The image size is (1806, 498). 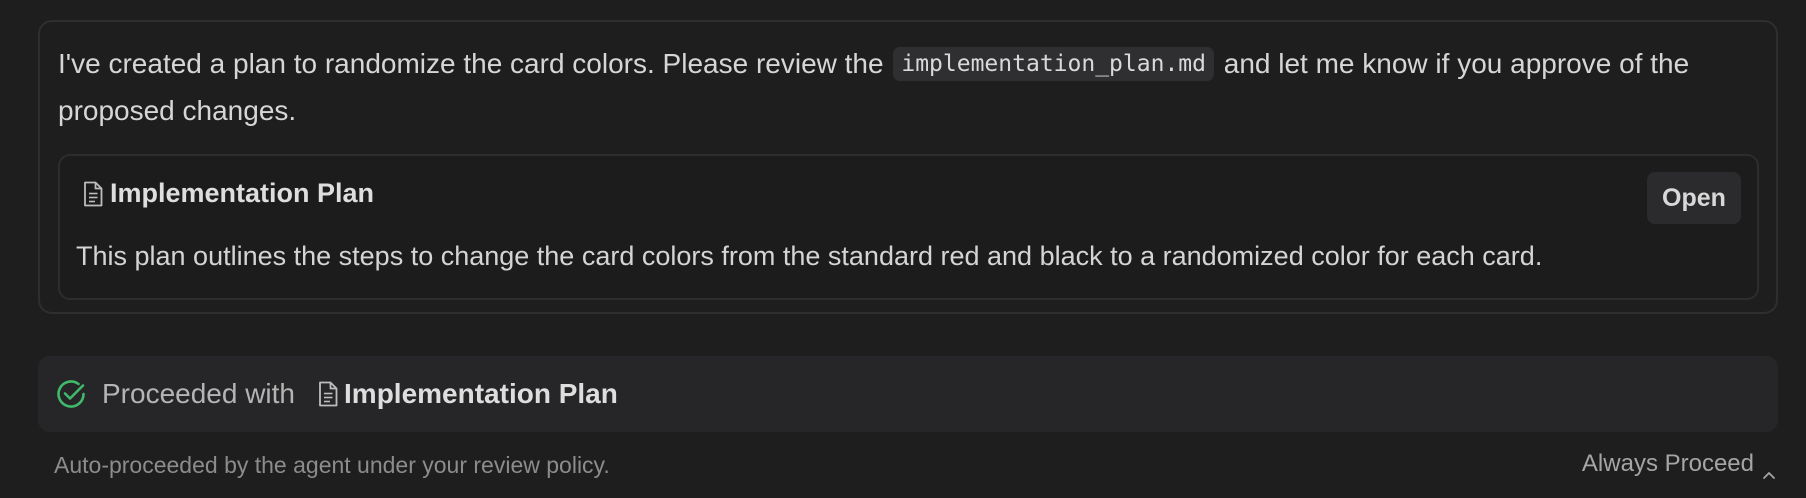 I want to click on proceed-label: Proceeded with, so click(x=199, y=393).